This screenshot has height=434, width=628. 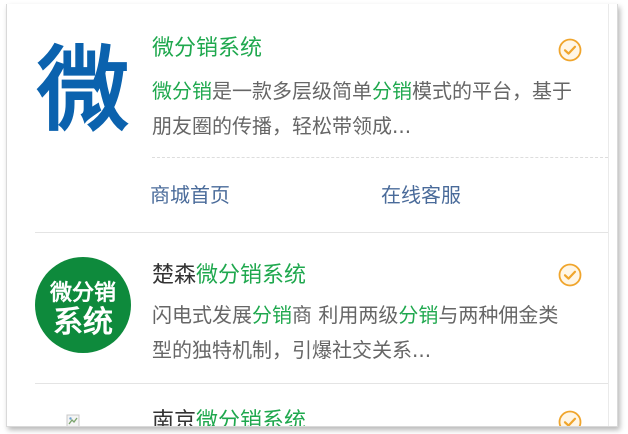 I want to click on weifenxiao-logo: 微, so click(x=83, y=88).